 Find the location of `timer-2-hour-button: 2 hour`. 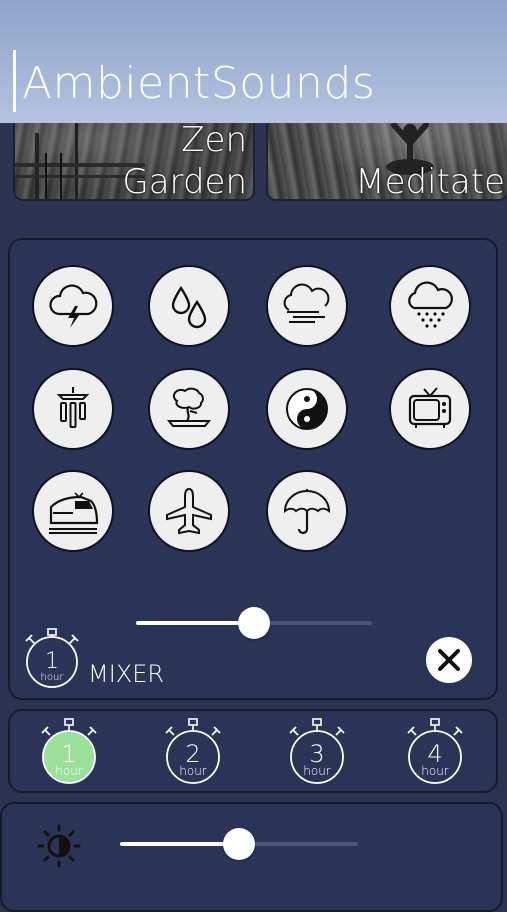

timer-2-hour-button: 2 hour is located at coordinates (193, 750).